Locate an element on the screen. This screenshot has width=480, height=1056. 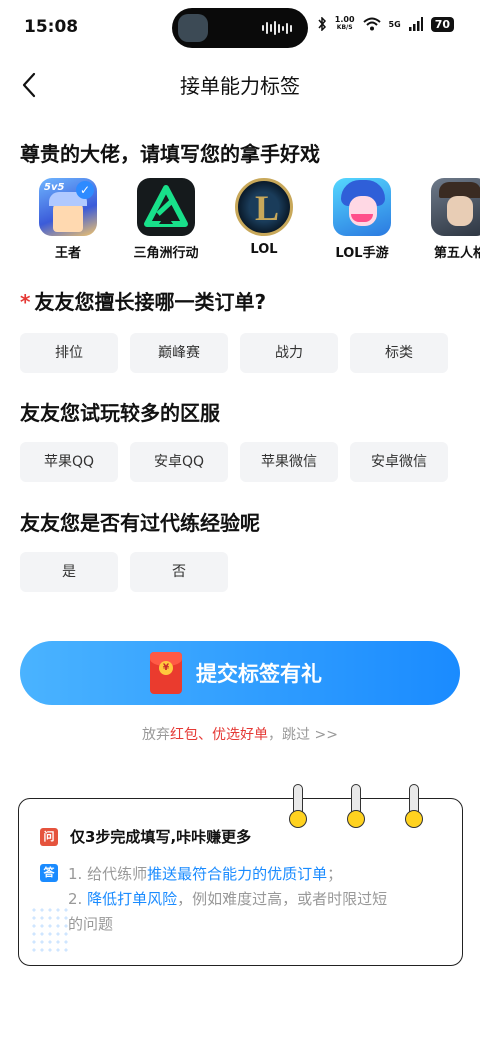
game-item-sanjiaozhou: 三角洲行动 is located at coordinates (166, 219).